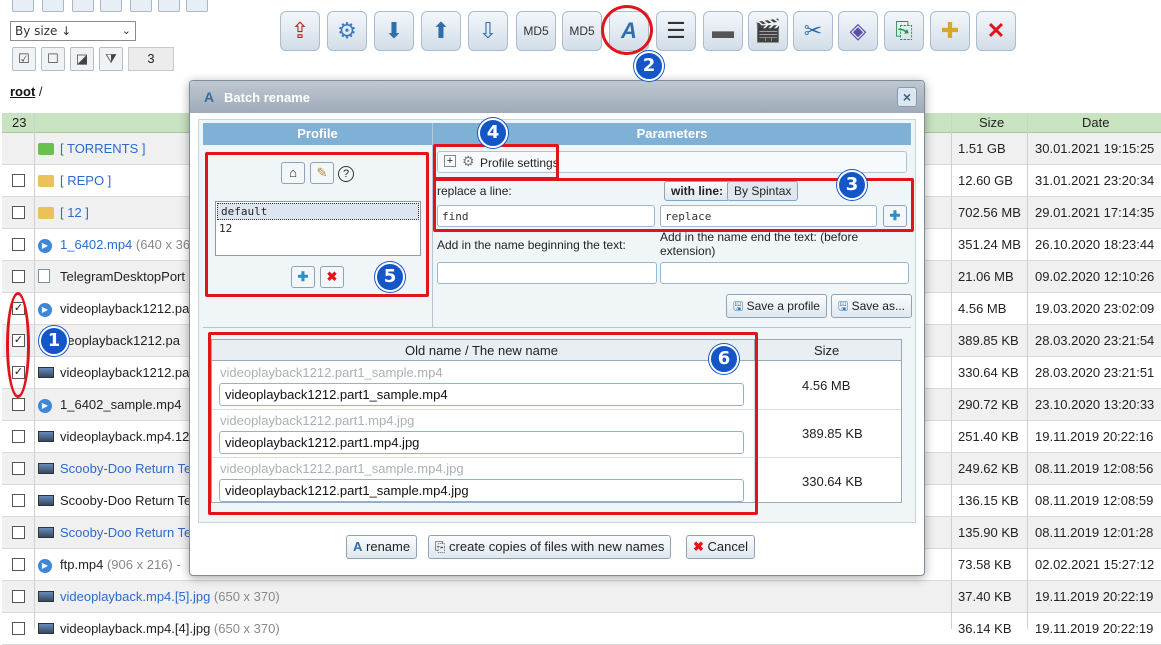 The width and height of the screenshot is (1161, 645). Describe the element at coordinates (496, 162) in the screenshot. I see `annotation-box-profile-settings` at that location.